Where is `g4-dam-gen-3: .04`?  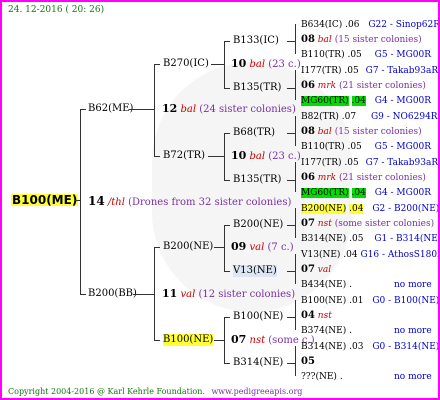 g4-dam-gen-3: .04 is located at coordinates (358, 193).